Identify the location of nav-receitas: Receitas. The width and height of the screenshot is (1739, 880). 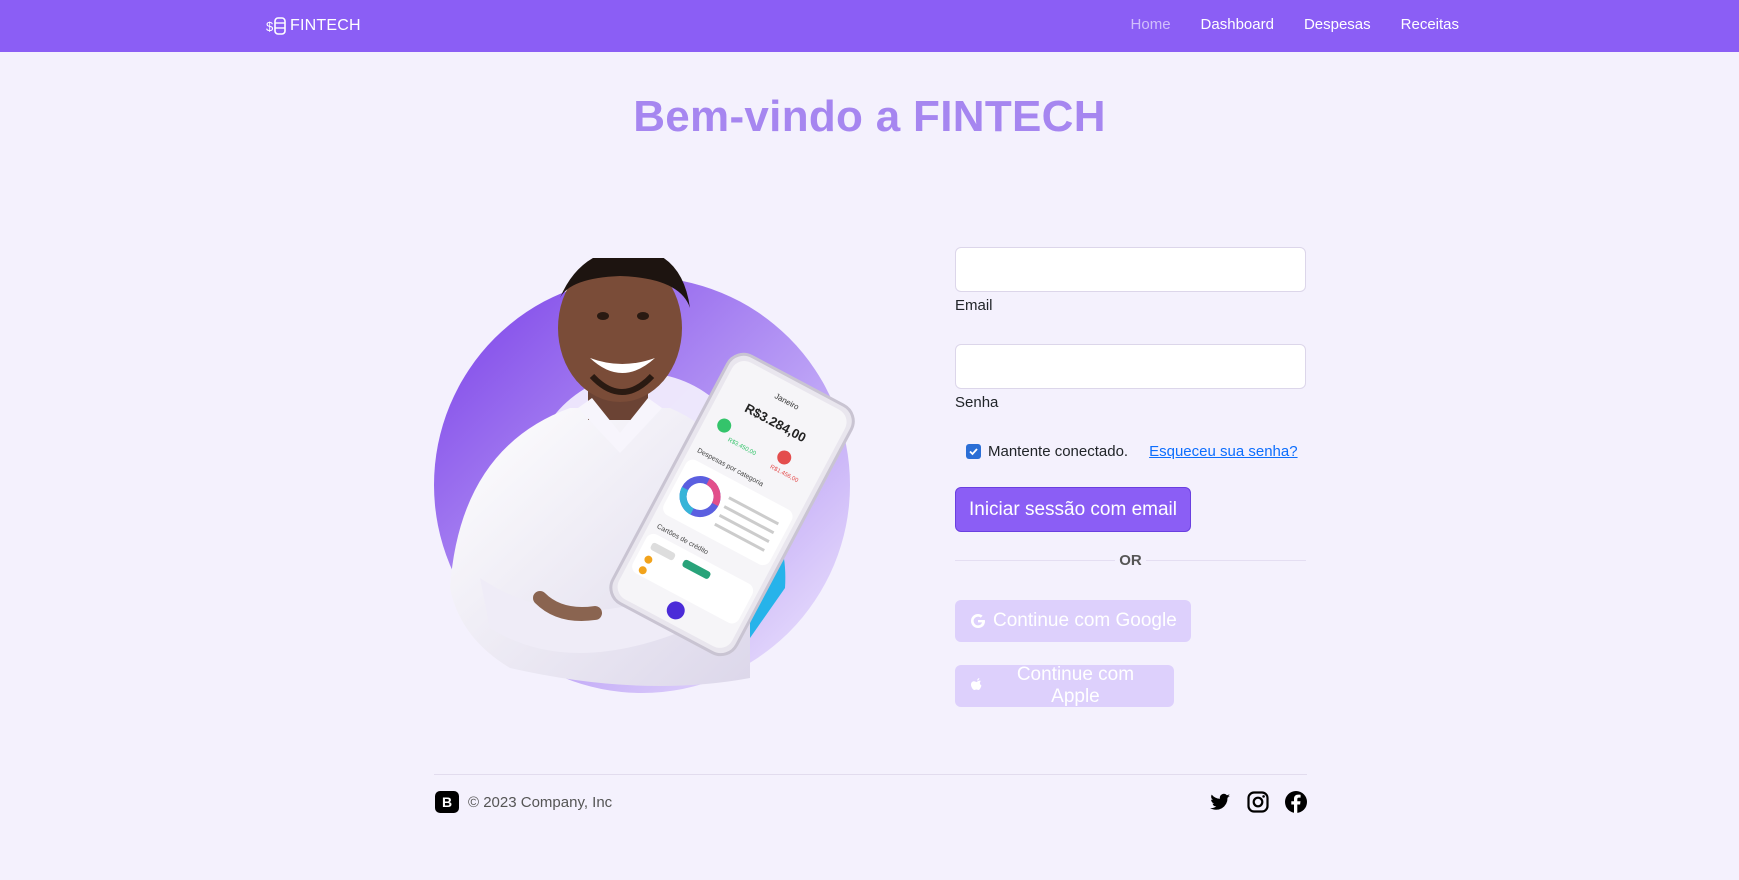
(1430, 24).